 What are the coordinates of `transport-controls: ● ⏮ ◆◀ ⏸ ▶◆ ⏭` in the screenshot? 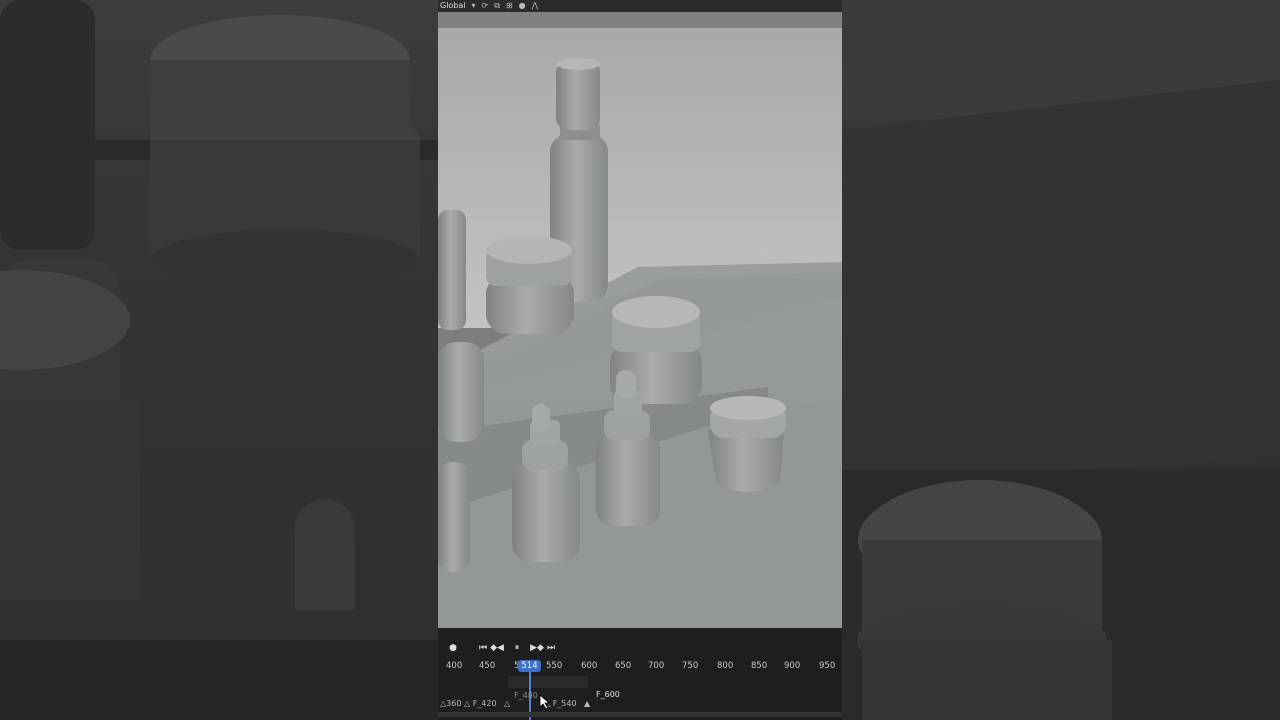 It's located at (640, 648).